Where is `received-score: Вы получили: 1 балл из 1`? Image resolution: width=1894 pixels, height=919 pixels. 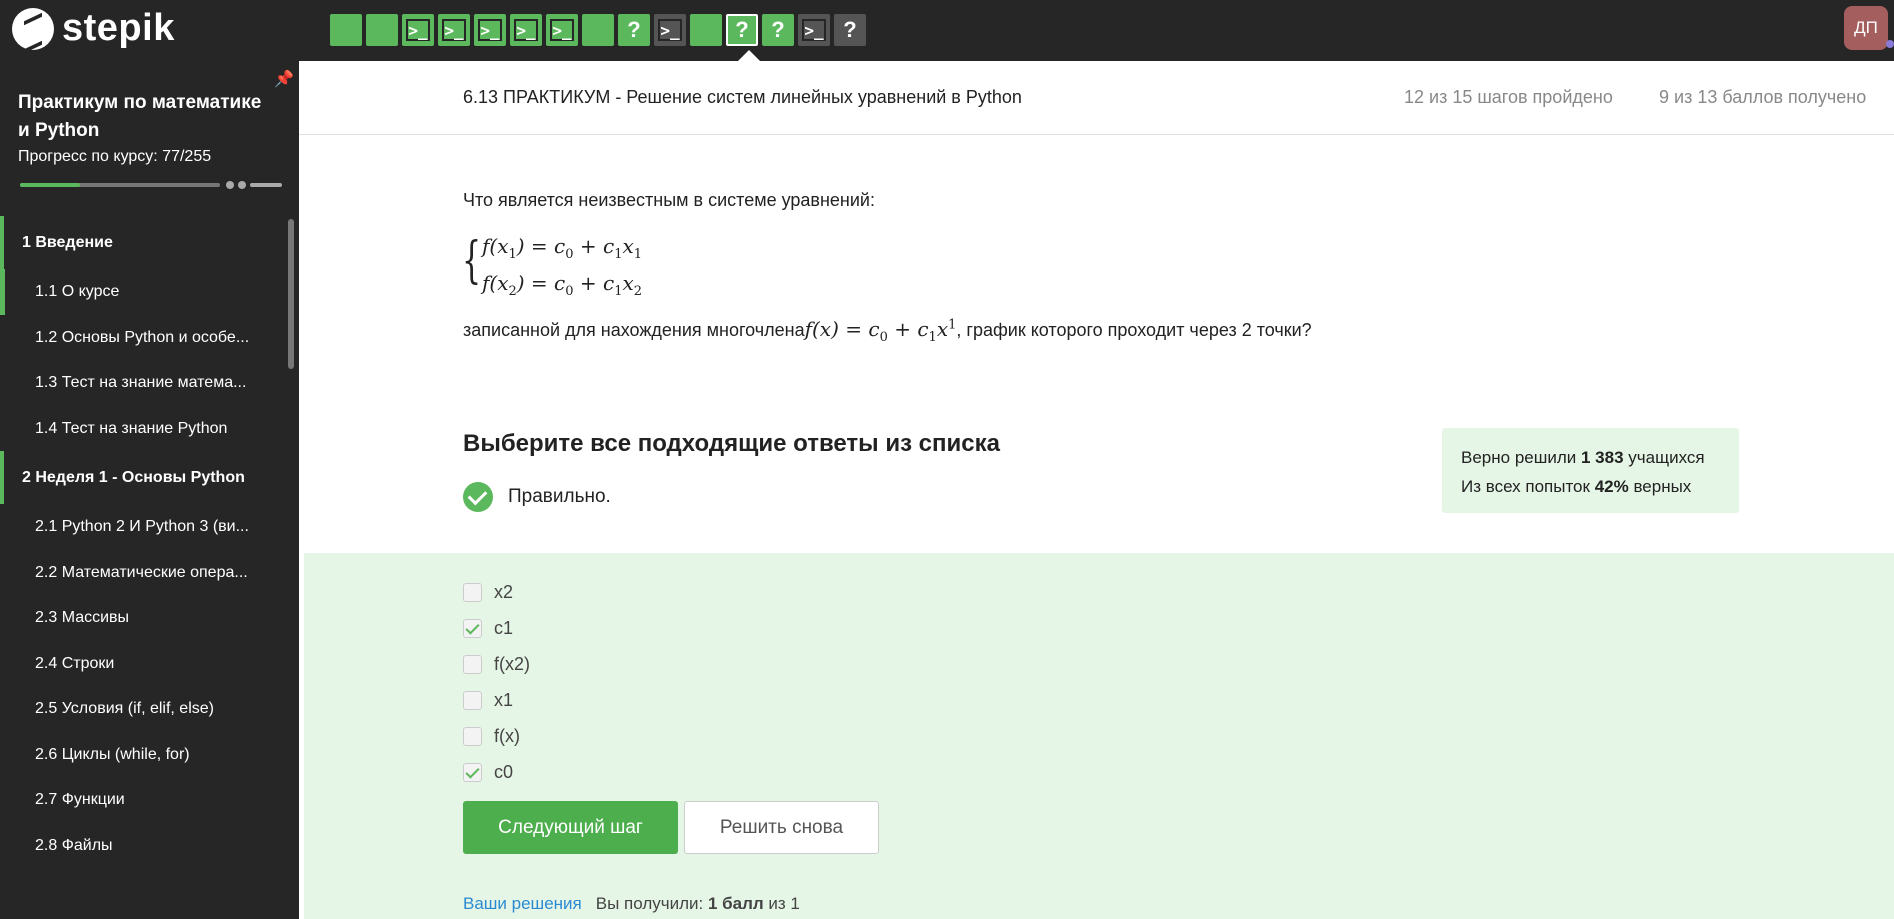 received-score: Вы получили: 1 балл из 1 is located at coordinates (698, 903).